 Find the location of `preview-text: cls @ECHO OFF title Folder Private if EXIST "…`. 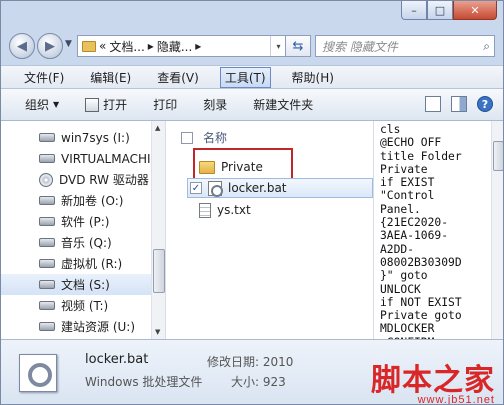

preview-text: cls @ECHO OFF title Folder Private if EXIST "… is located at coordinates (436, 231).